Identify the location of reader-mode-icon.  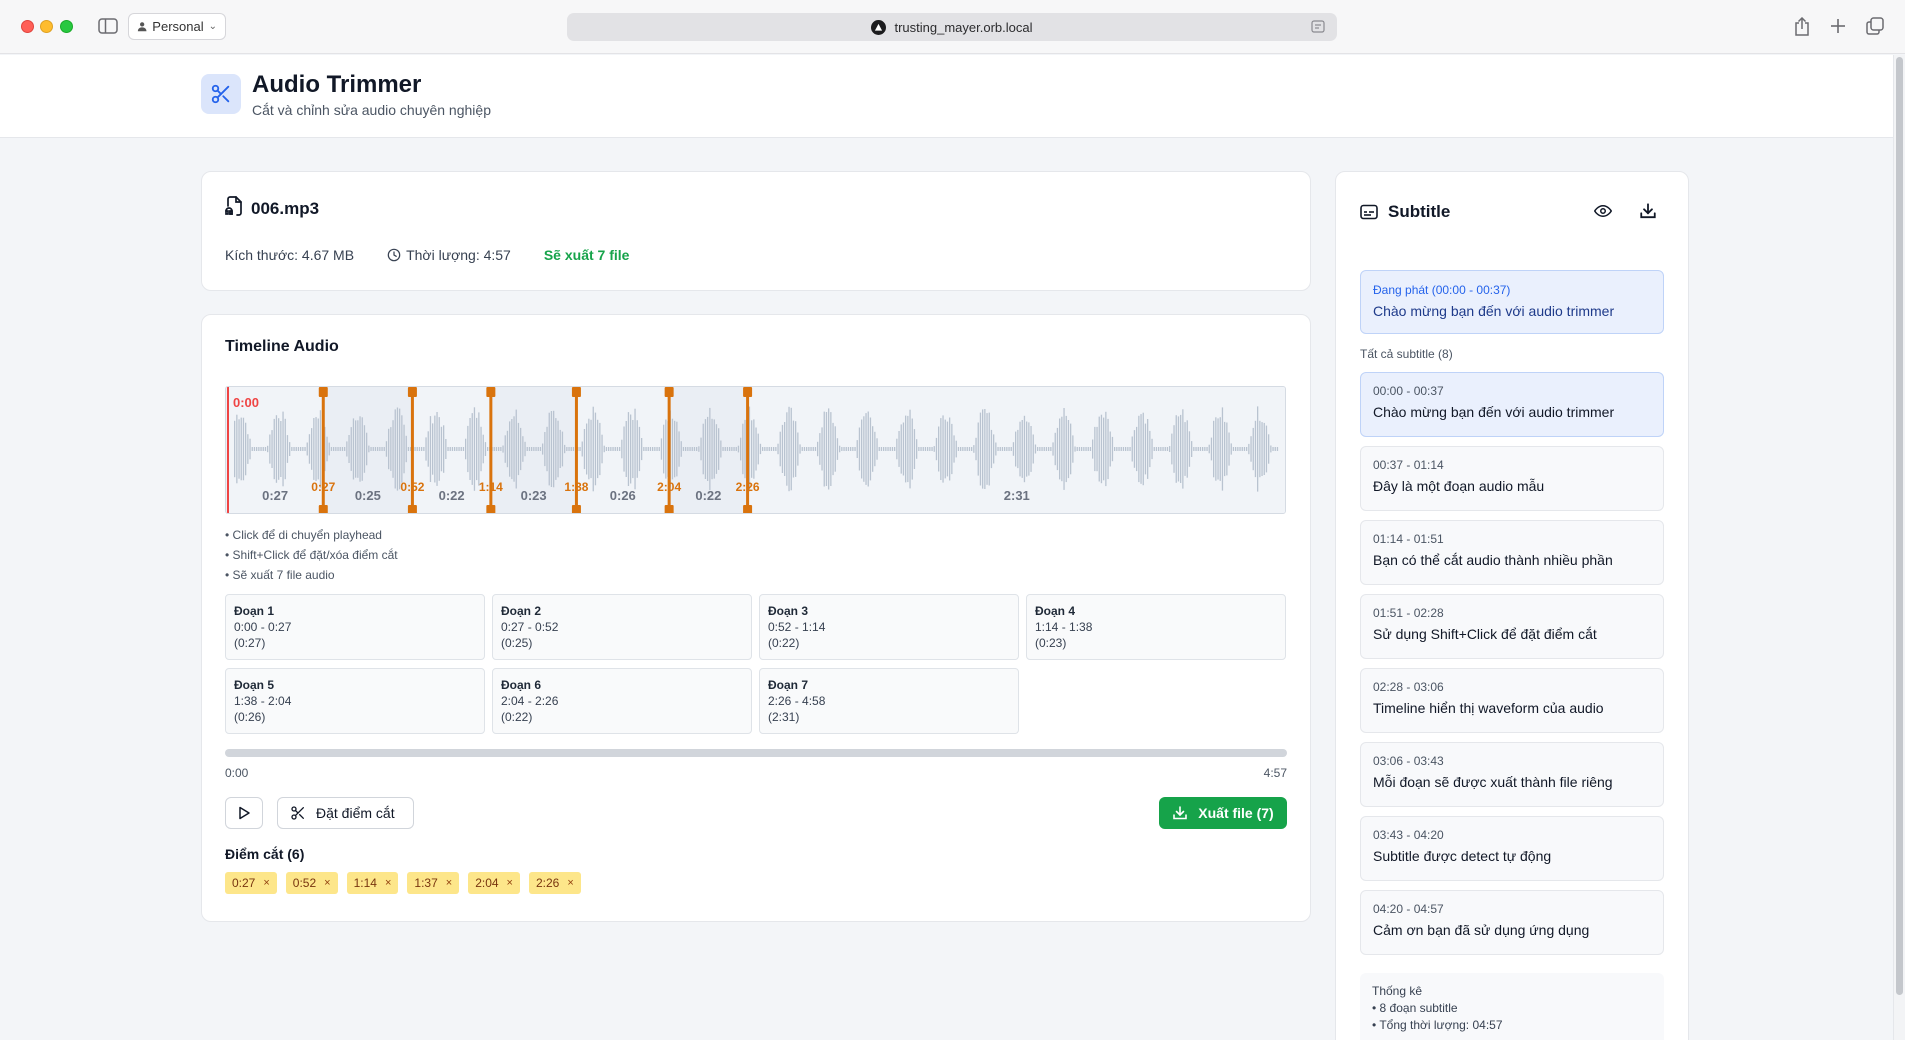
(1318, 28).